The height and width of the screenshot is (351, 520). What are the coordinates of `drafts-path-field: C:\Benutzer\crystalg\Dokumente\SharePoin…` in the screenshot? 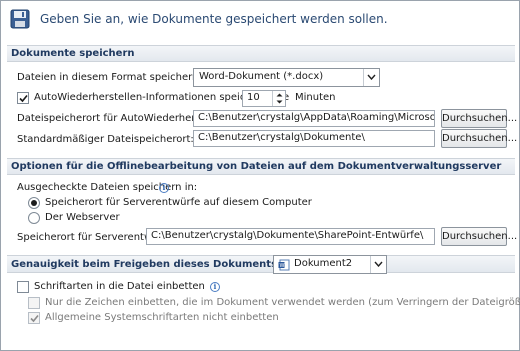 It's located at (290, 236).